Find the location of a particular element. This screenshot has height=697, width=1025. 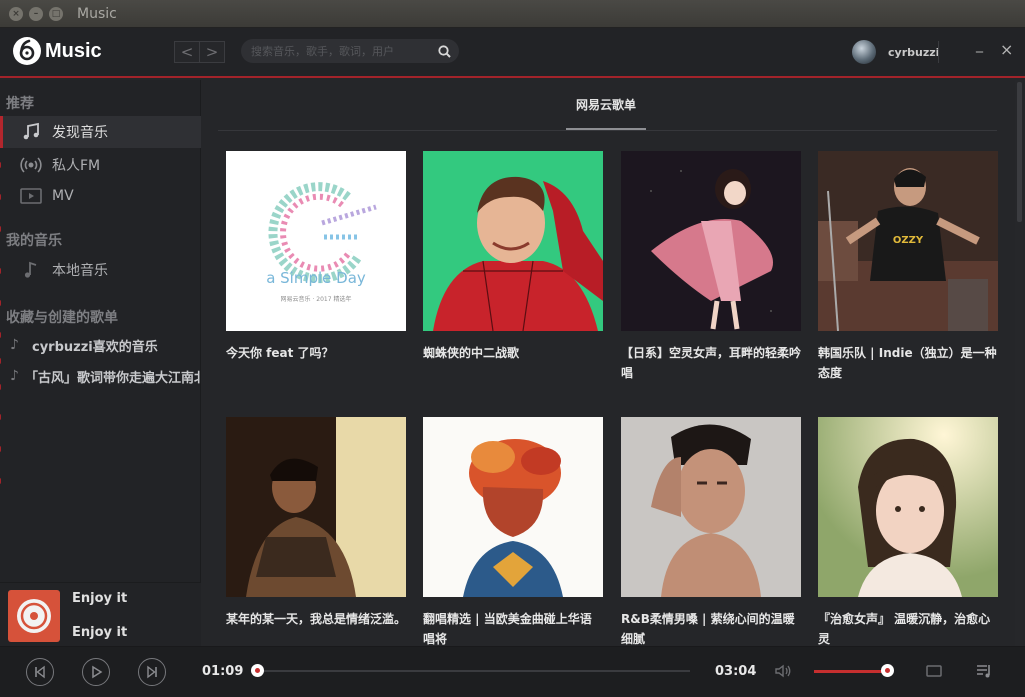

main-scrollbar-thumb is located at coordinates (1019, 152).